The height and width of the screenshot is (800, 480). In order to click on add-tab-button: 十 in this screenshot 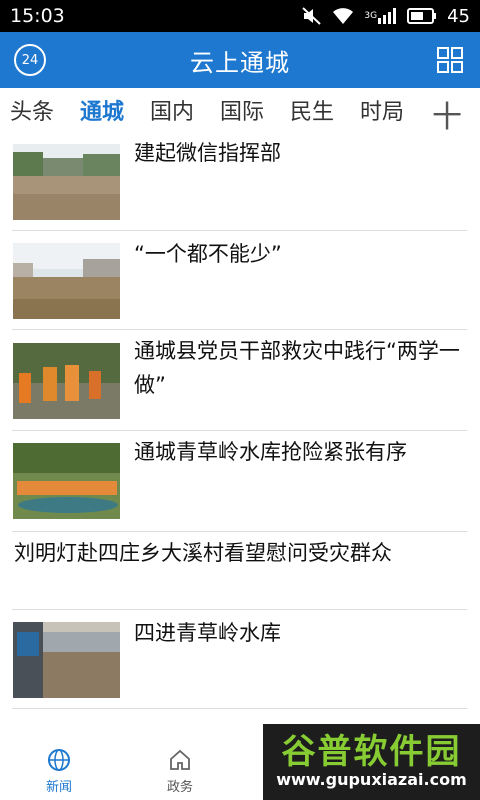, I will do `click(447, 114)`.